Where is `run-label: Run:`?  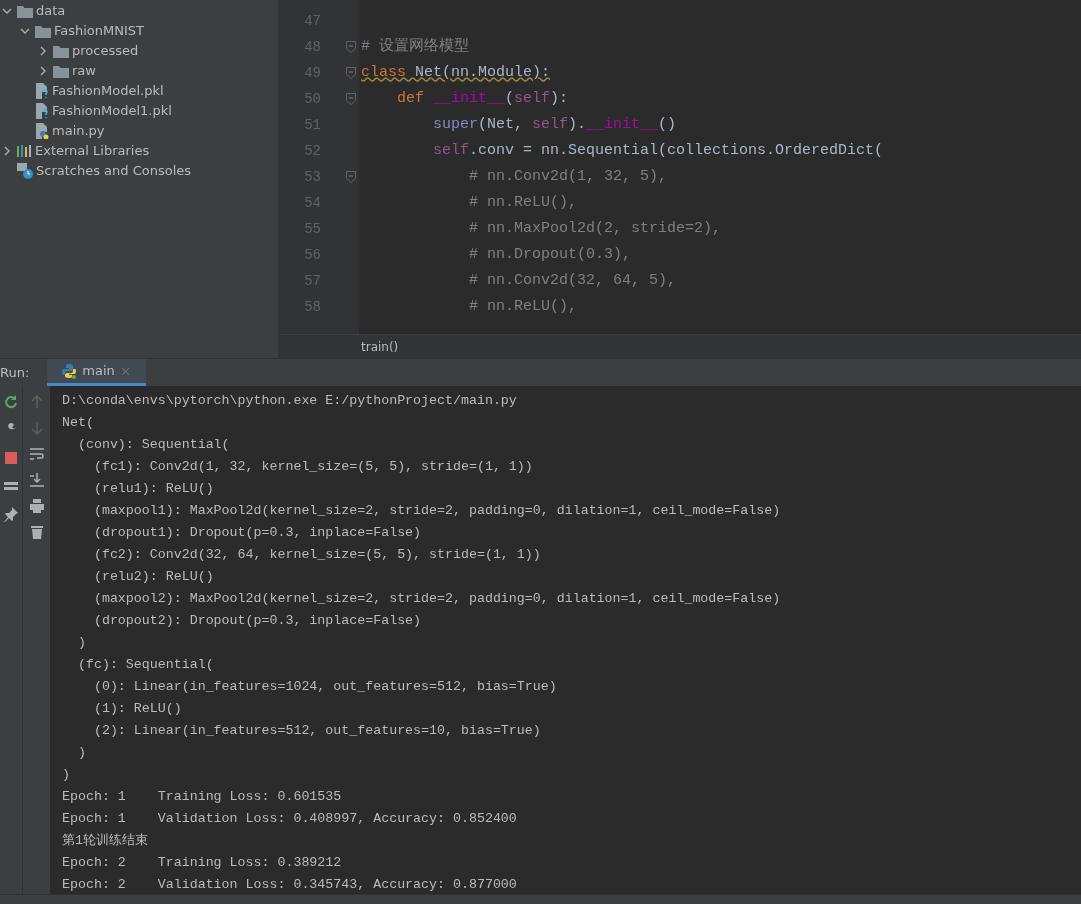 run-label: Run: is located at coordinates (15, 372).